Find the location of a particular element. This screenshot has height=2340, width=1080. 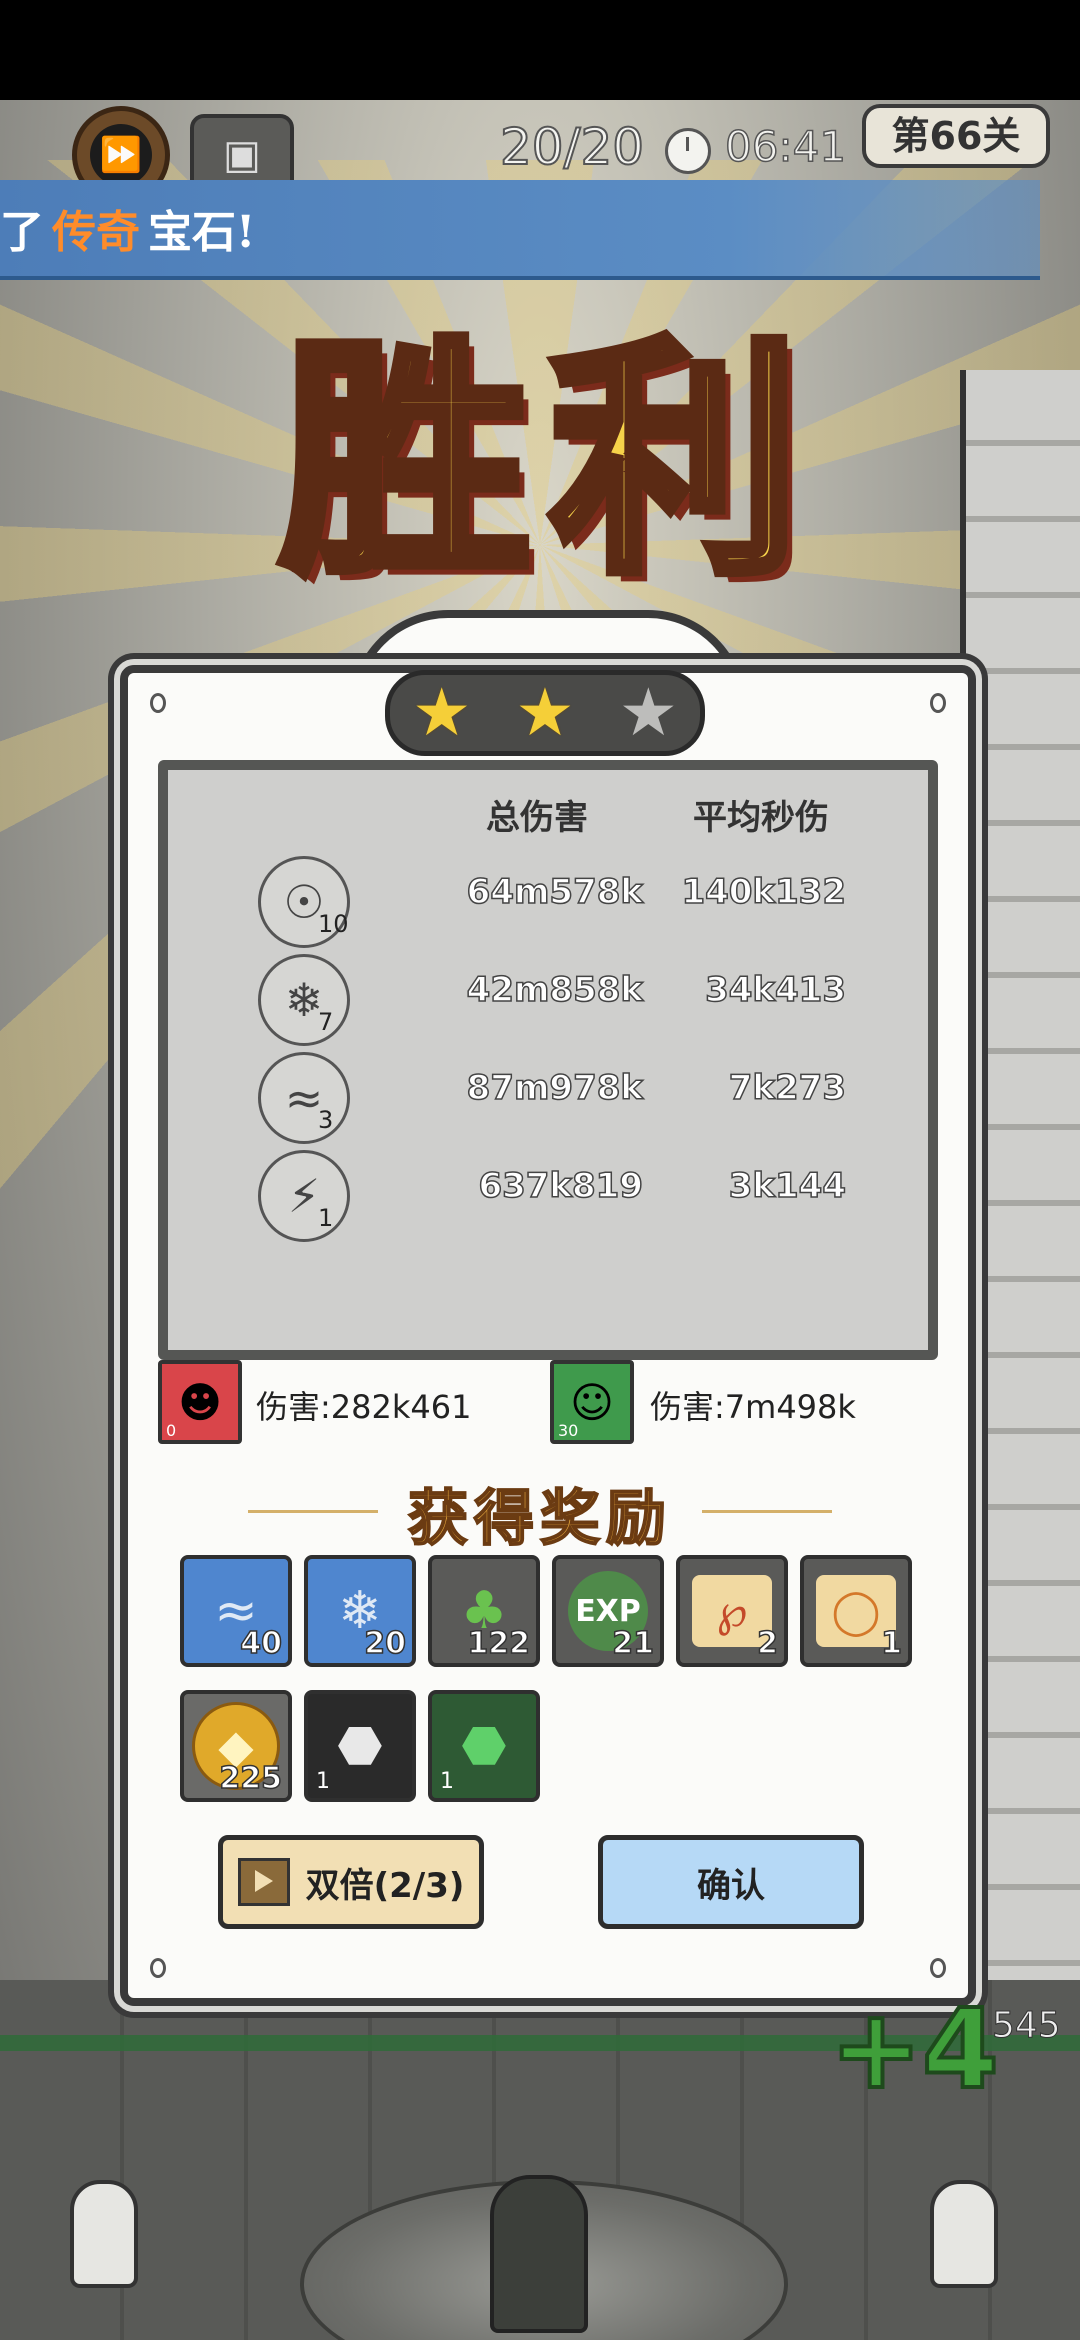

skill-level: 10 is located at coordinates (333, 924).